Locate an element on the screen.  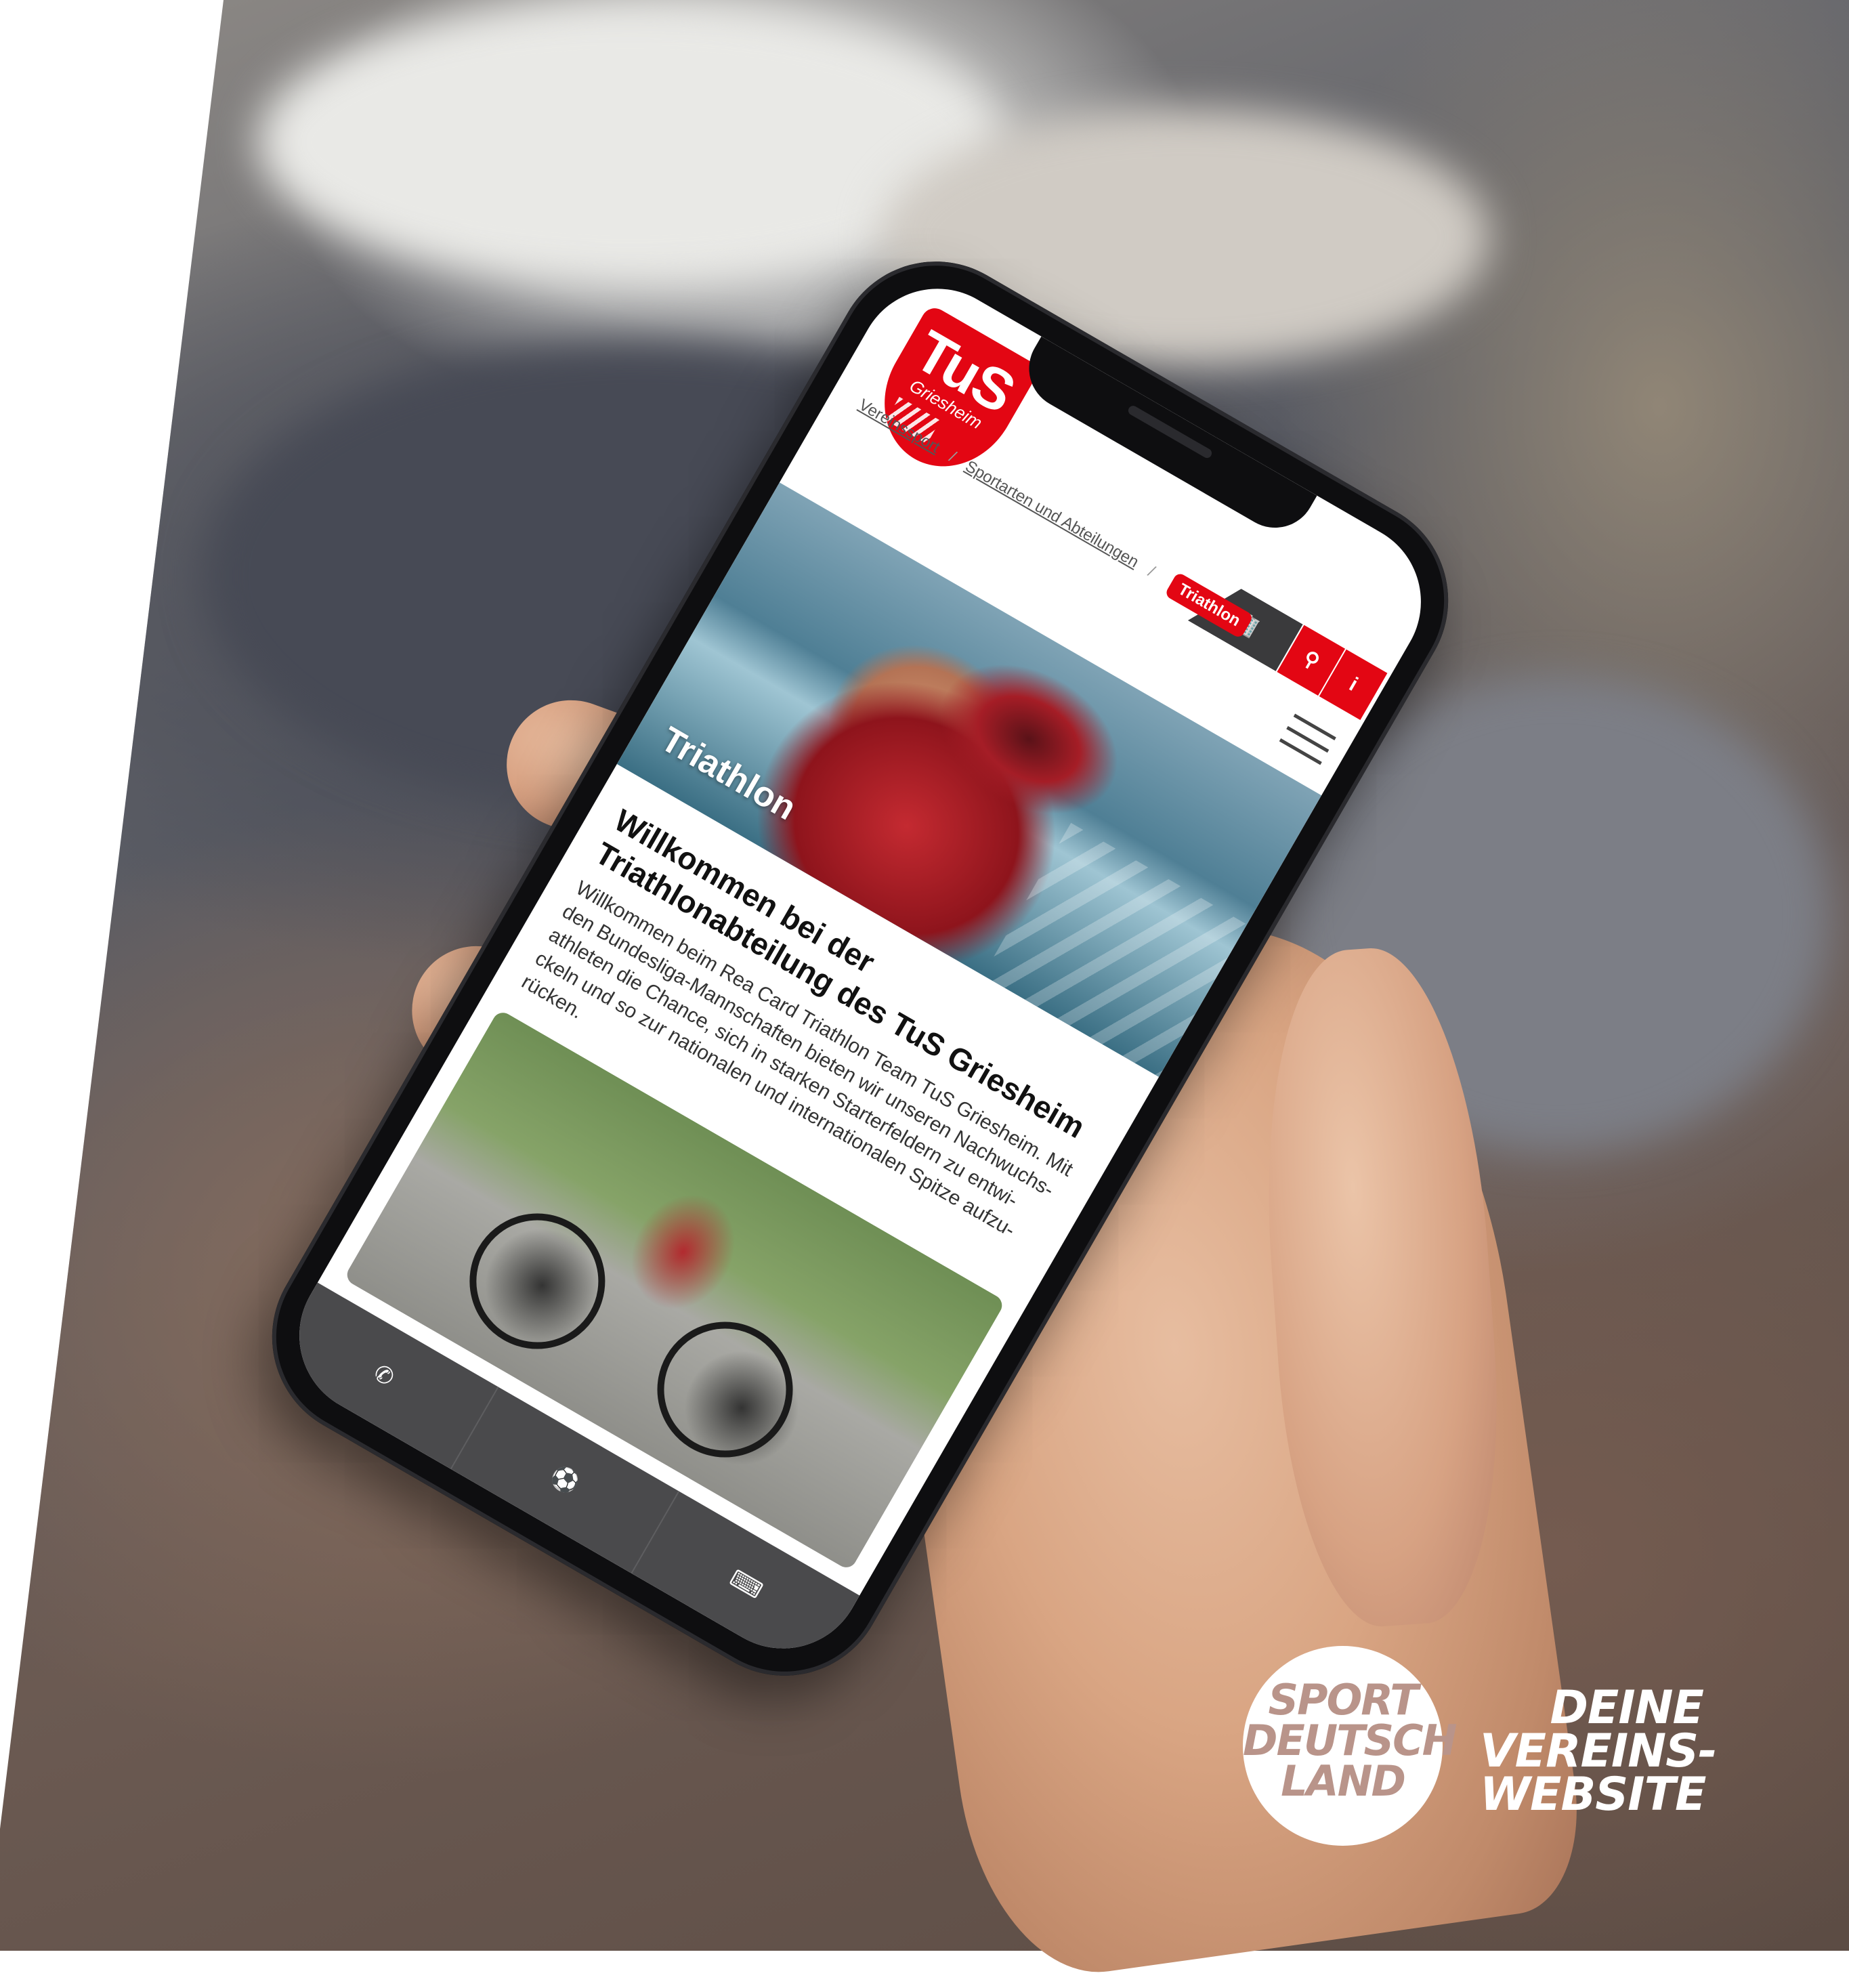
tagline: DEINE VEREINS- WEBSITE is located at coordinates (1598, 1751).